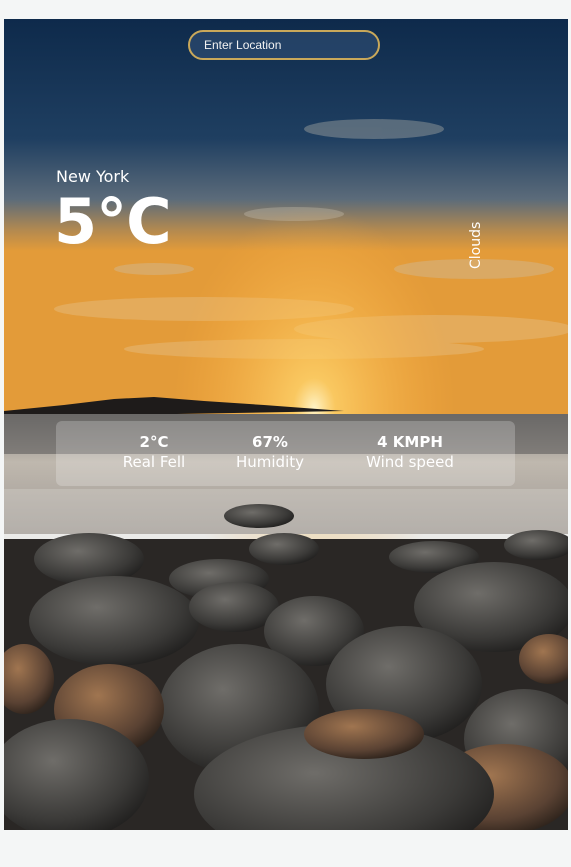 The width and height of the screenshot is (571, 867). What do you see at coordinates (93, 176) in the screenshot?
I see `city-name: New York` at bounding box center [93, 176].